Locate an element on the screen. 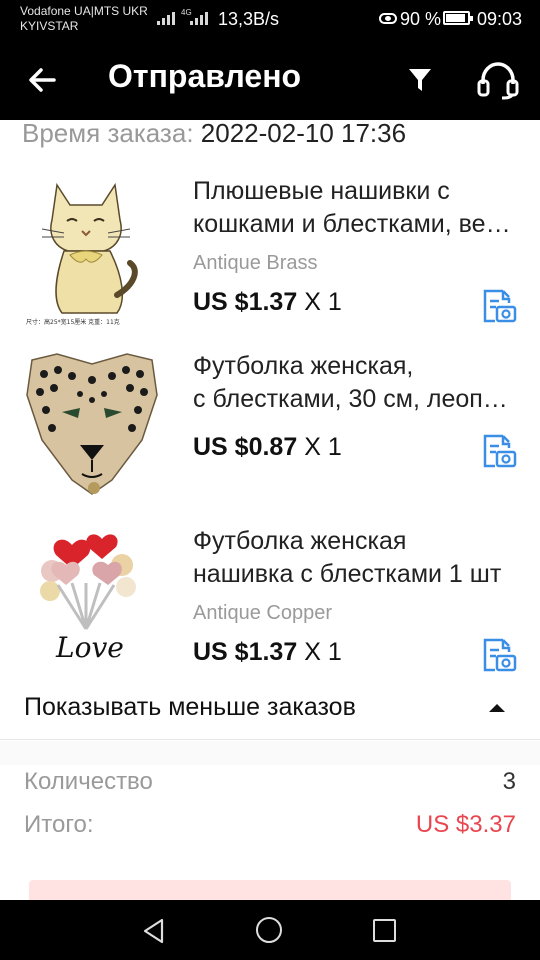  show-less-orders-toggle: Показывать меньше заказов is located at coordinates (270, 710).